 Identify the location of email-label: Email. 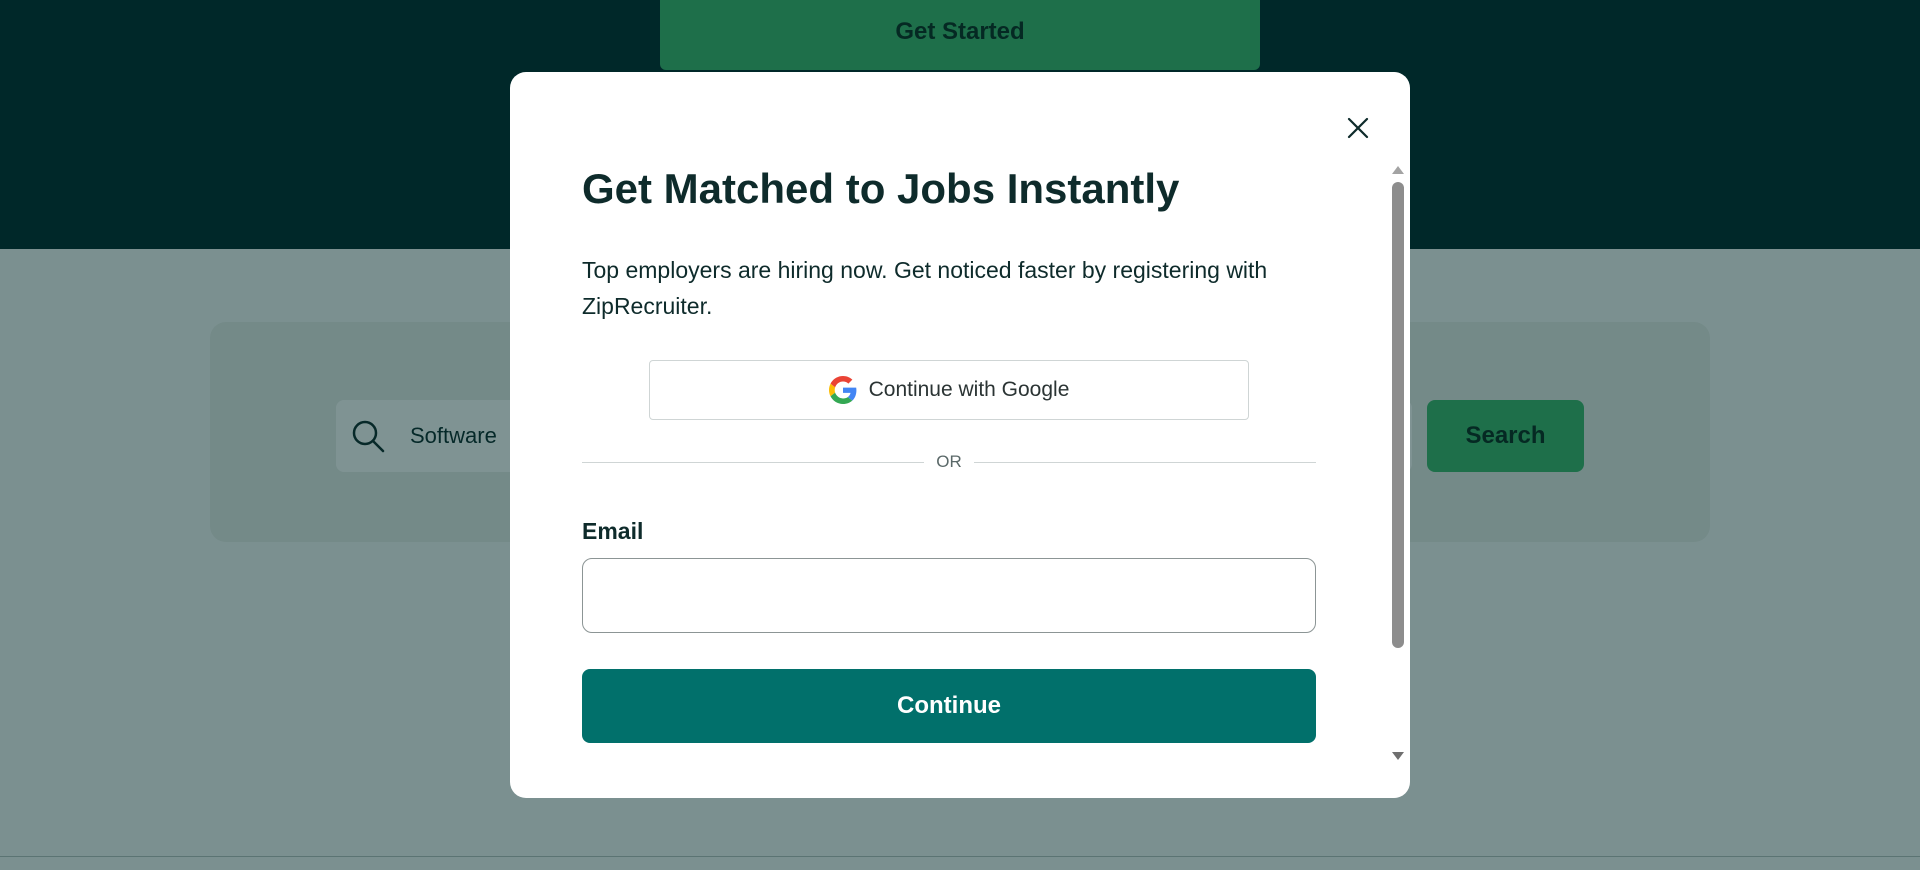
(613, 531).